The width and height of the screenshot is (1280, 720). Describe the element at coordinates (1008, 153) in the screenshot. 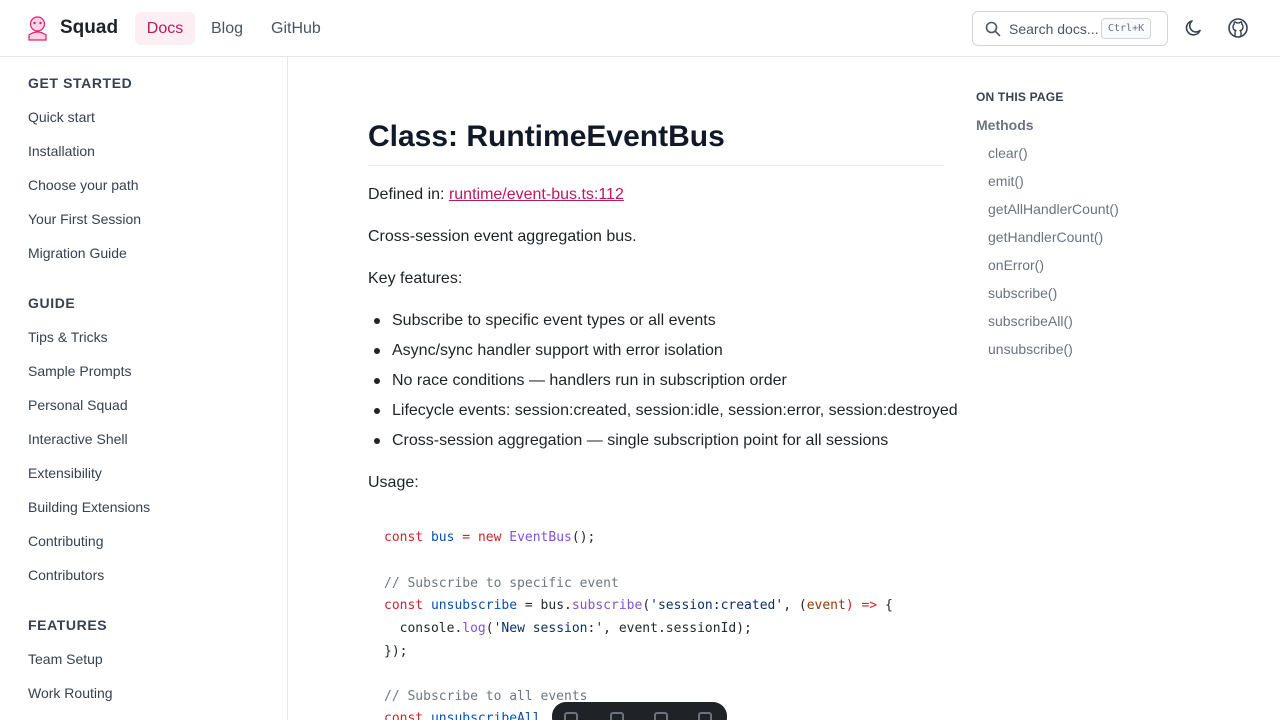

I see `toc-item-clear: clear()` at that location.